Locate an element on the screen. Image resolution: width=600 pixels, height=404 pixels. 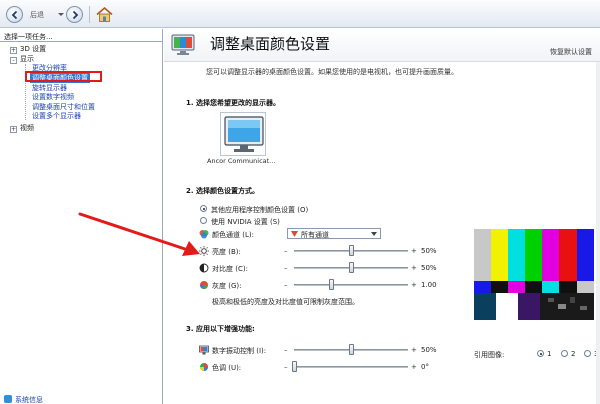
system-info-link: 系统信息 is located at coordinates (23, 399).